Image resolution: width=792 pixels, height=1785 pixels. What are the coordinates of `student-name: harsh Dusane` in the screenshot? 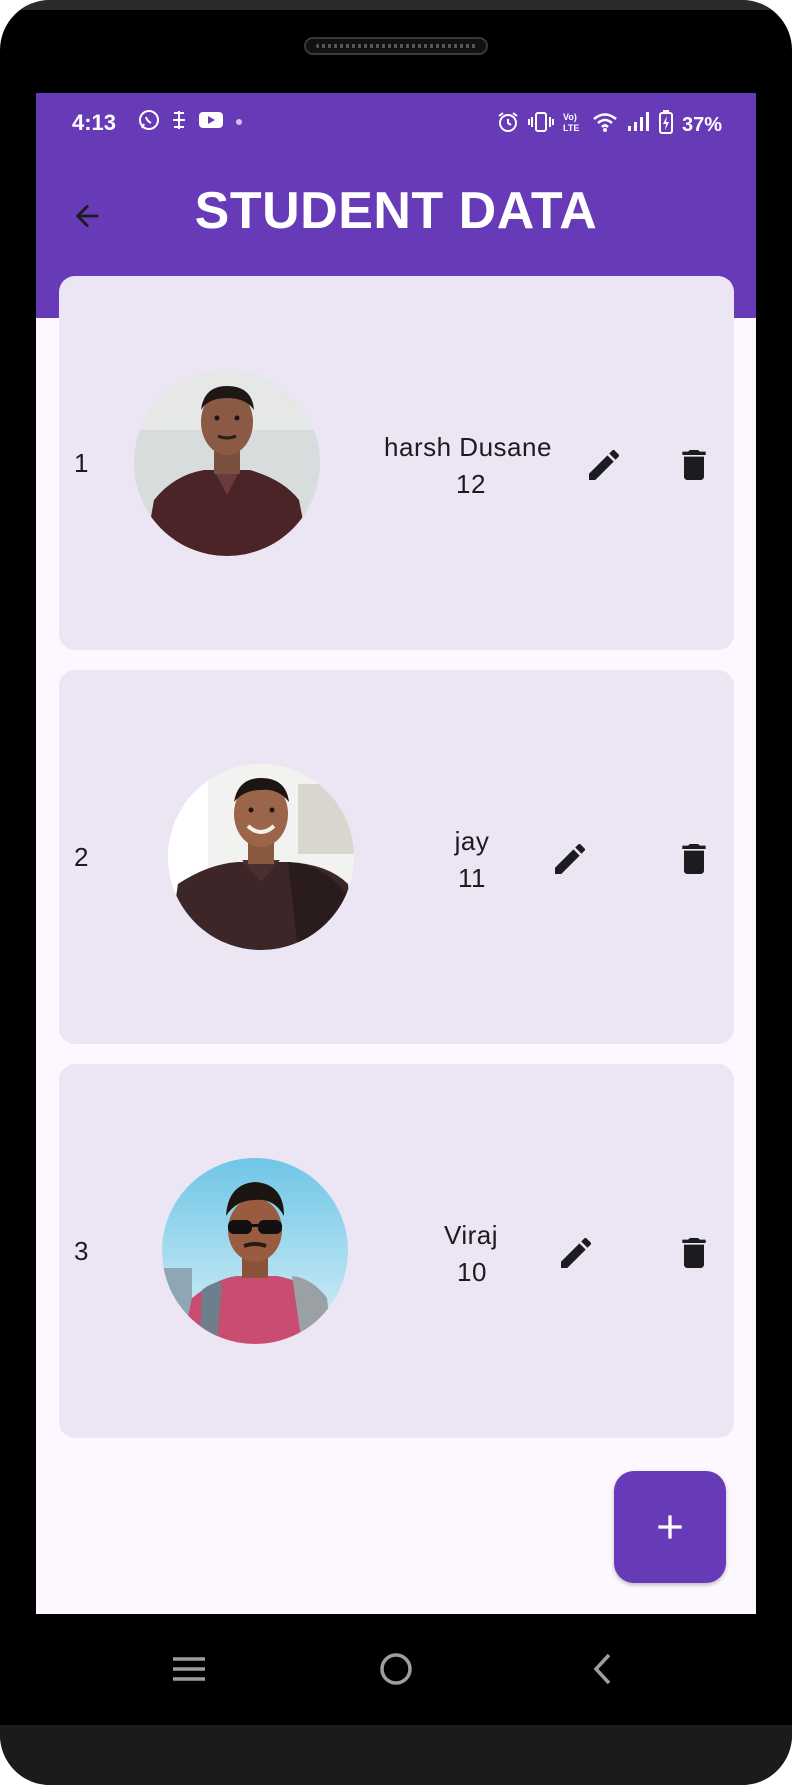 It's located at (468, 447).